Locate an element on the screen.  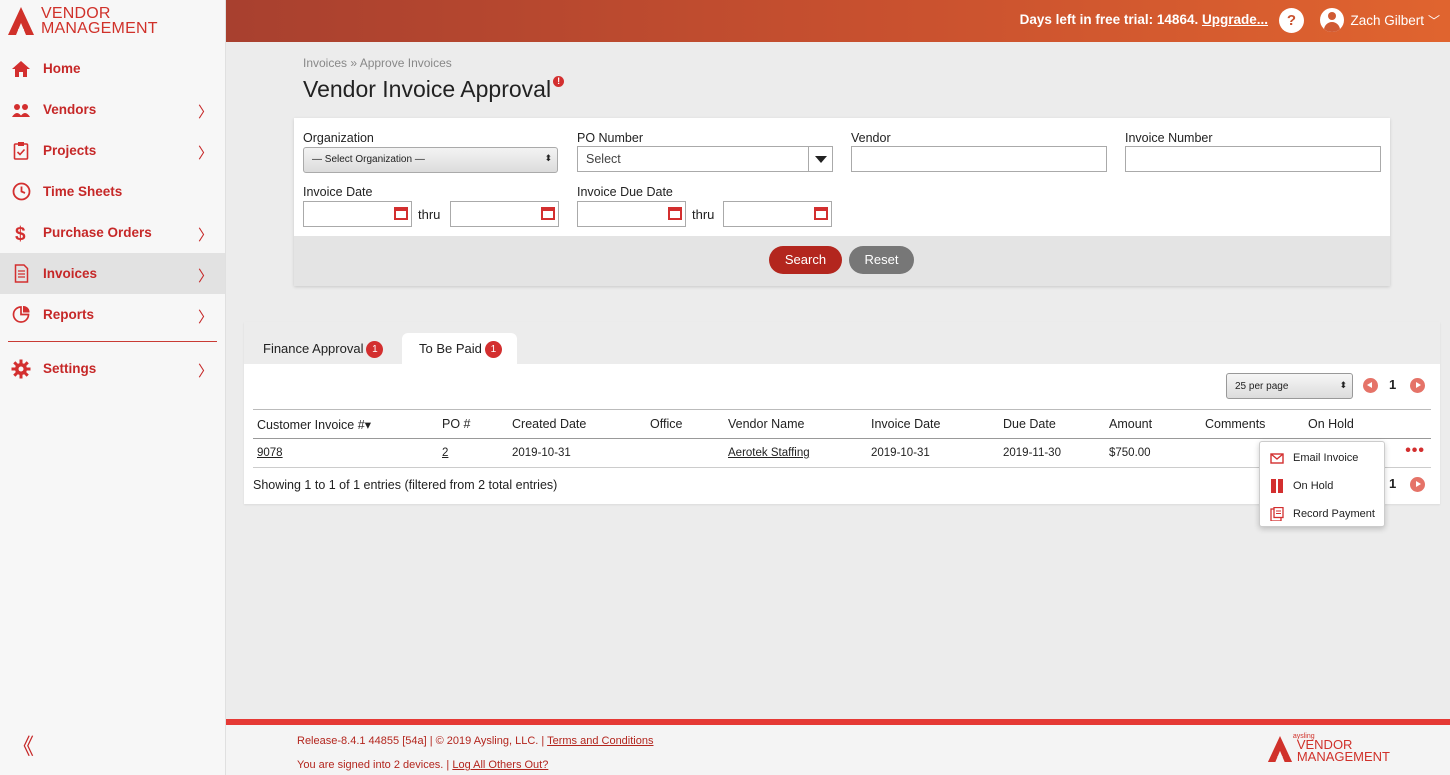
menu-item-on-hold: On Hold is located at coordinates (1301, 486).